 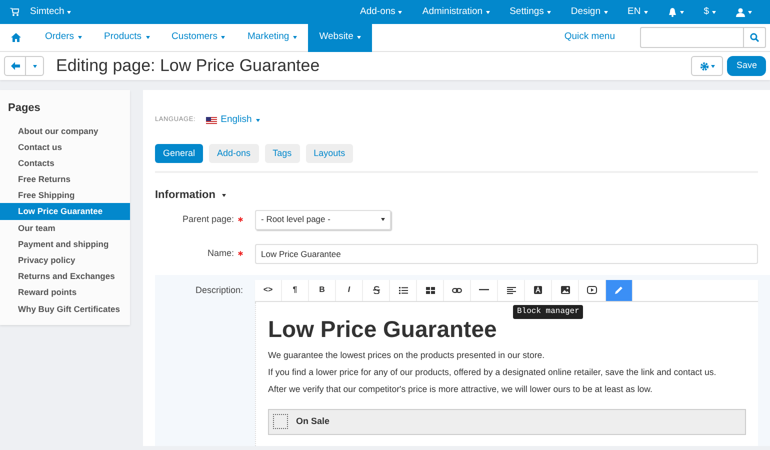 What do you see at coordinates (282, 153) in the screenshot?
I see `tab: Tags` at bounding box center [282, 153].